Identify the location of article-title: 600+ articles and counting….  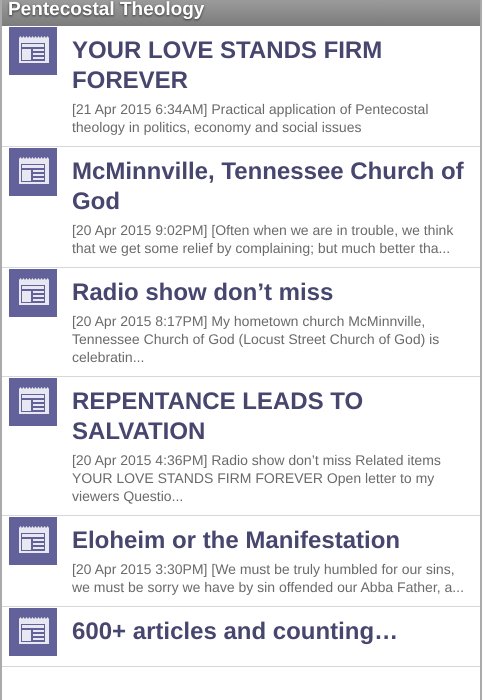
(235, 632).